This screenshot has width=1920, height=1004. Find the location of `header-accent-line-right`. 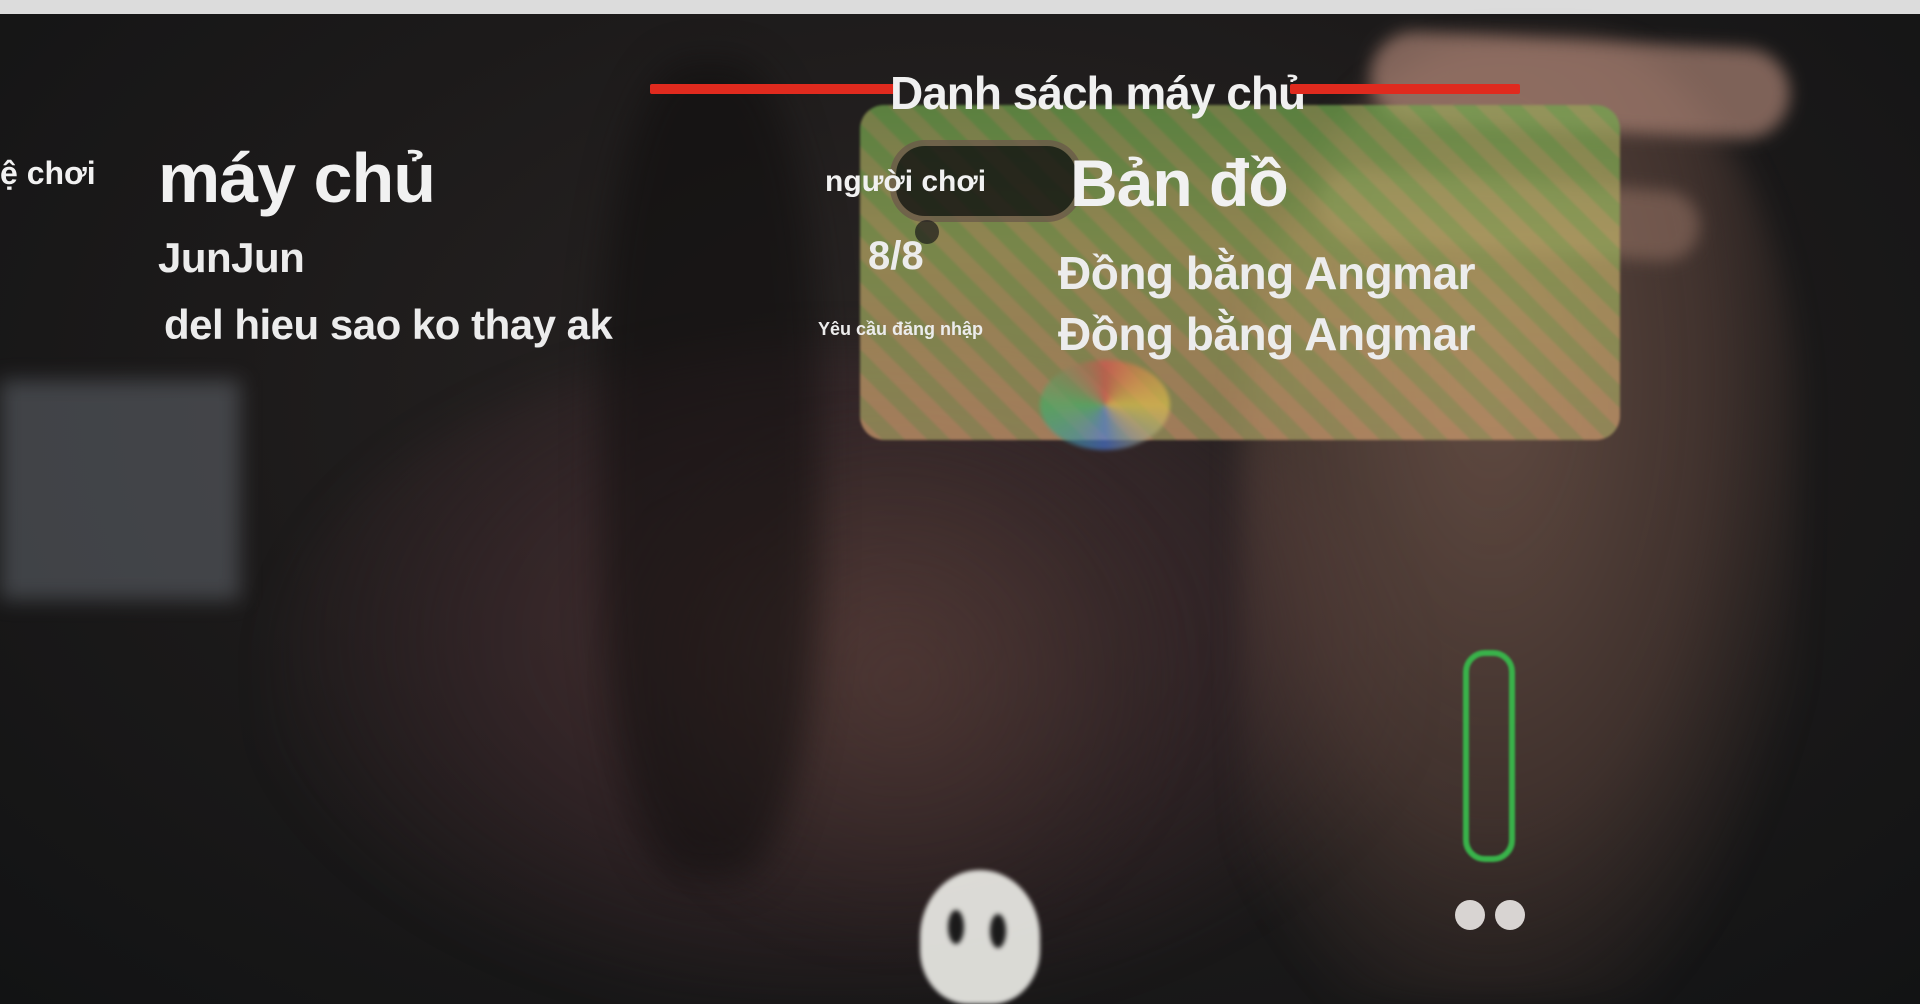

header-accent-line-right is located at coordinates (1405, 89).